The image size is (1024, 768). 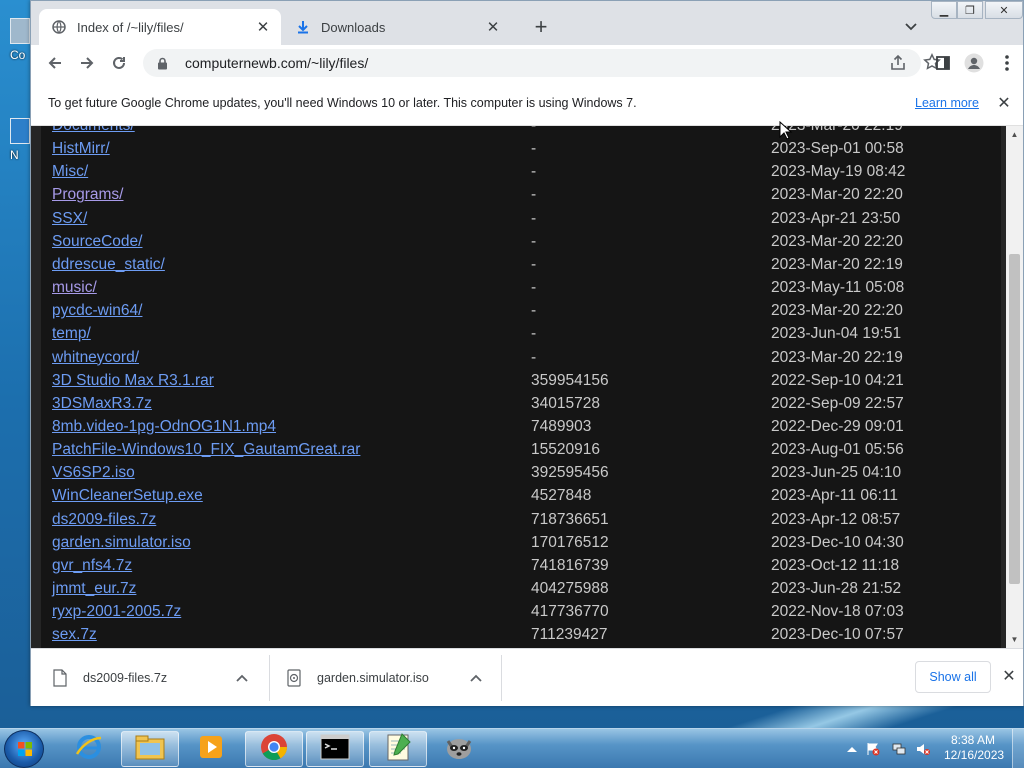 I want to click on infobar-close-icon: ✕, so click(x=1004, y=103).